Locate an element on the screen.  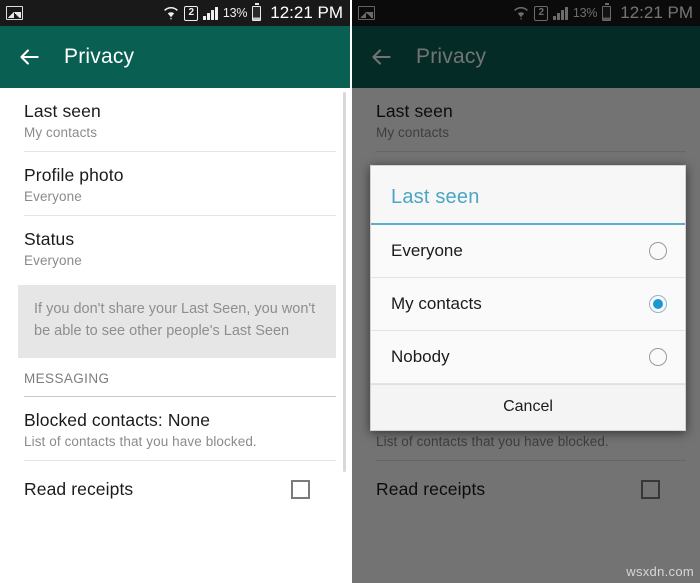
watermark: wsxdn.com is located at coordinates (660, 571).